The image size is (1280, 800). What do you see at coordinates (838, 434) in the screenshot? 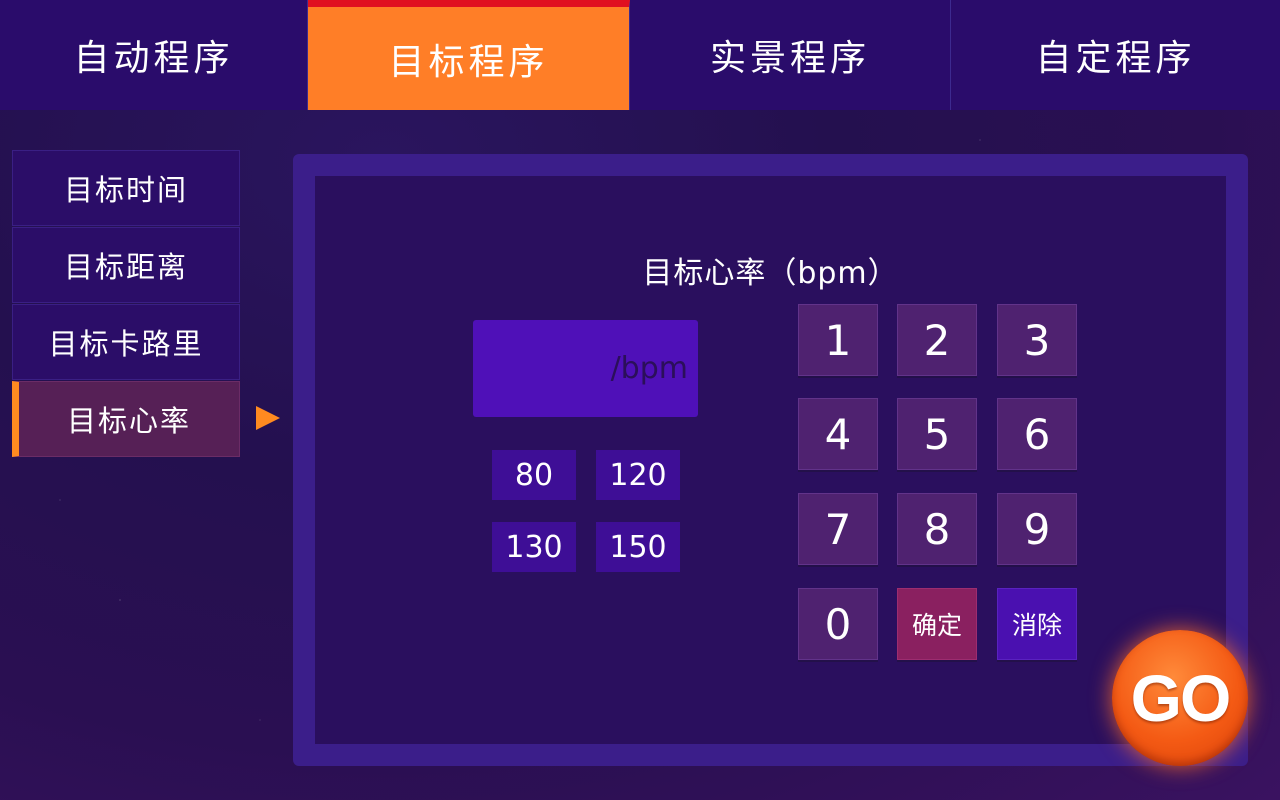
I see `keypad-4-button: 4` at bounding box center [838, 434].